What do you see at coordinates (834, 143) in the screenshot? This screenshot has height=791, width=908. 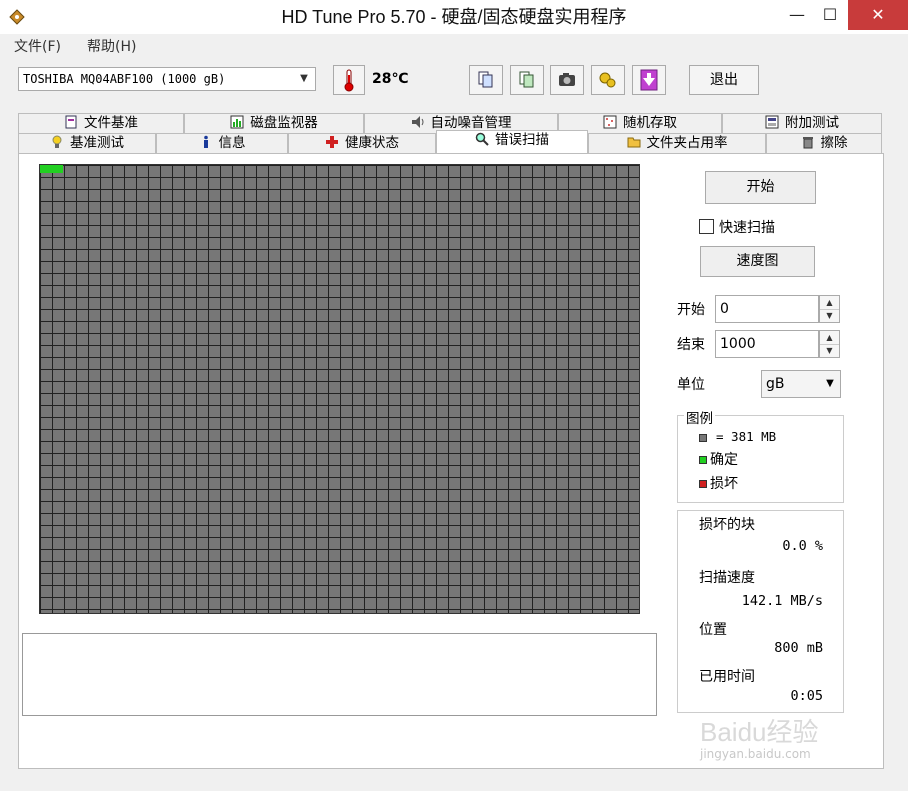 I see `tab-label: 擦除` at bounding box center [834, 143].